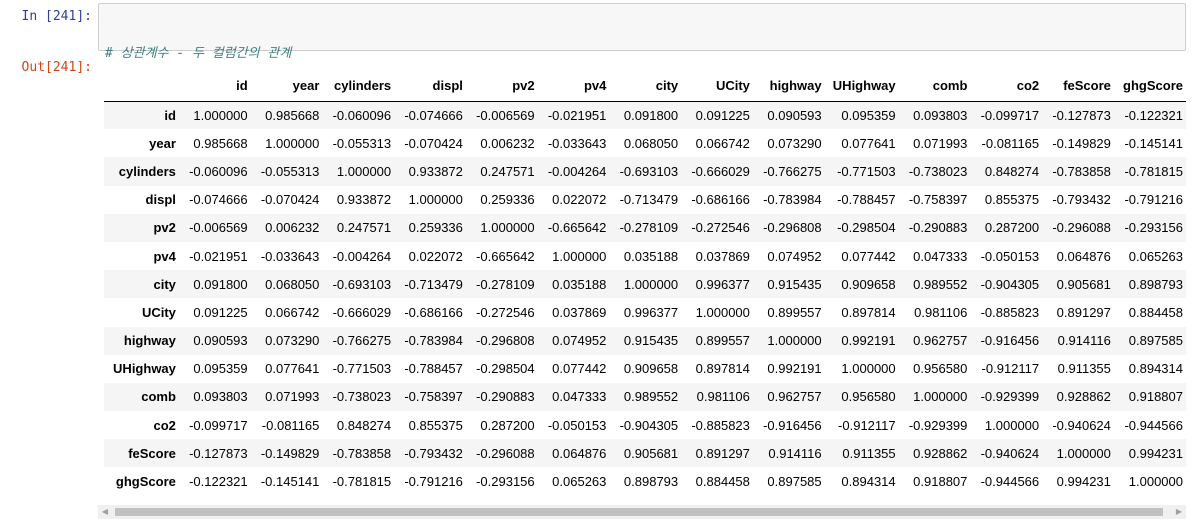 The image size is (1201, 528). I want to click on table-cell: 0.985668, so click(220, 143).